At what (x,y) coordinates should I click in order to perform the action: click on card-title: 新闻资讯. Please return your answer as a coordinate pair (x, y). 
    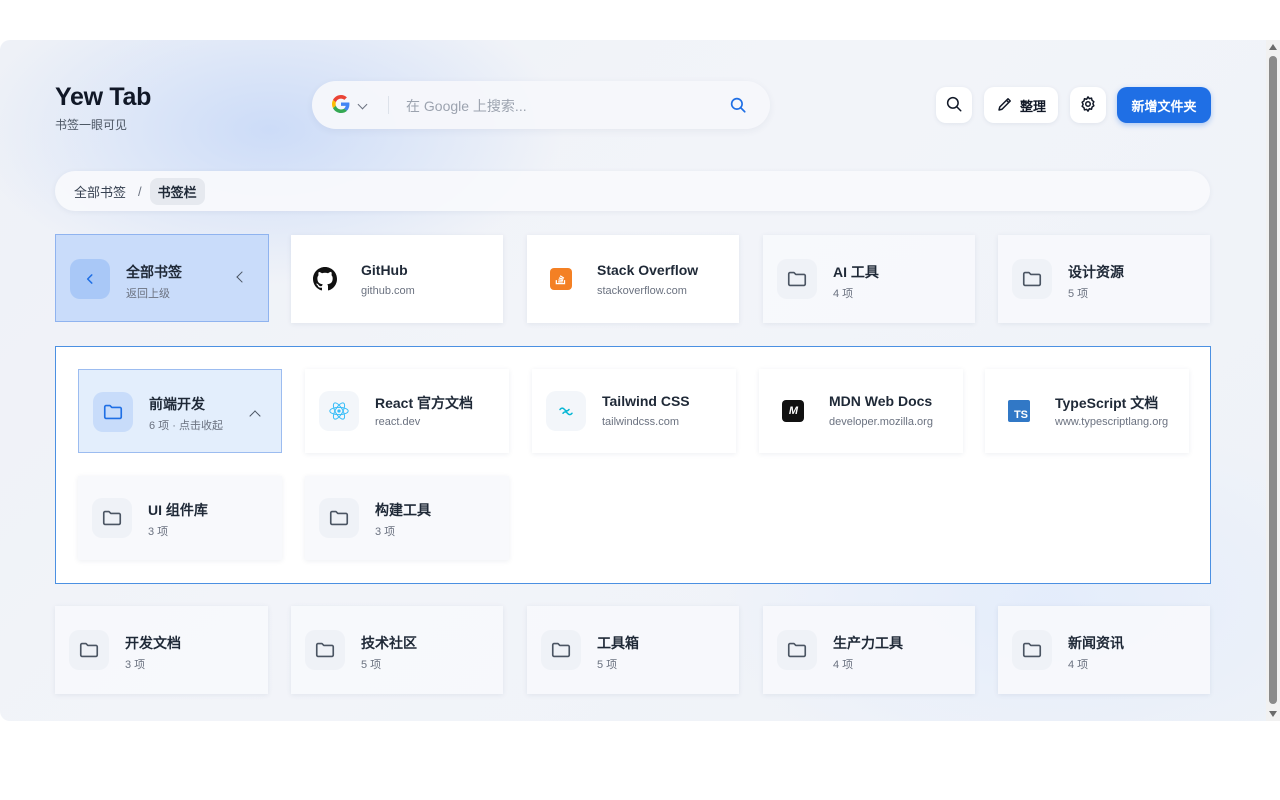
    Looking at the image, I should click on (1096, 643).